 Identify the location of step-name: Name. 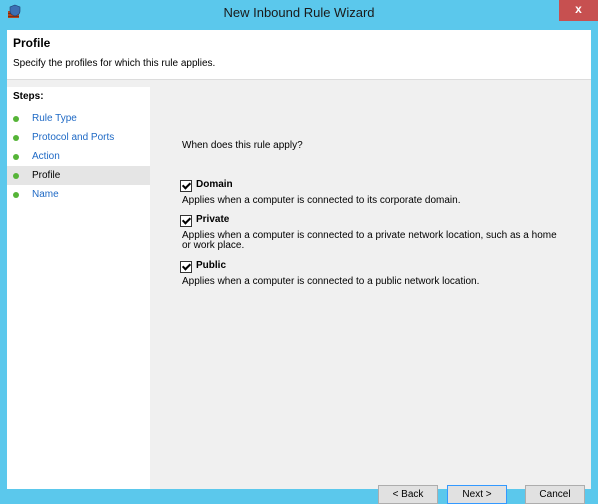
(78, 194).